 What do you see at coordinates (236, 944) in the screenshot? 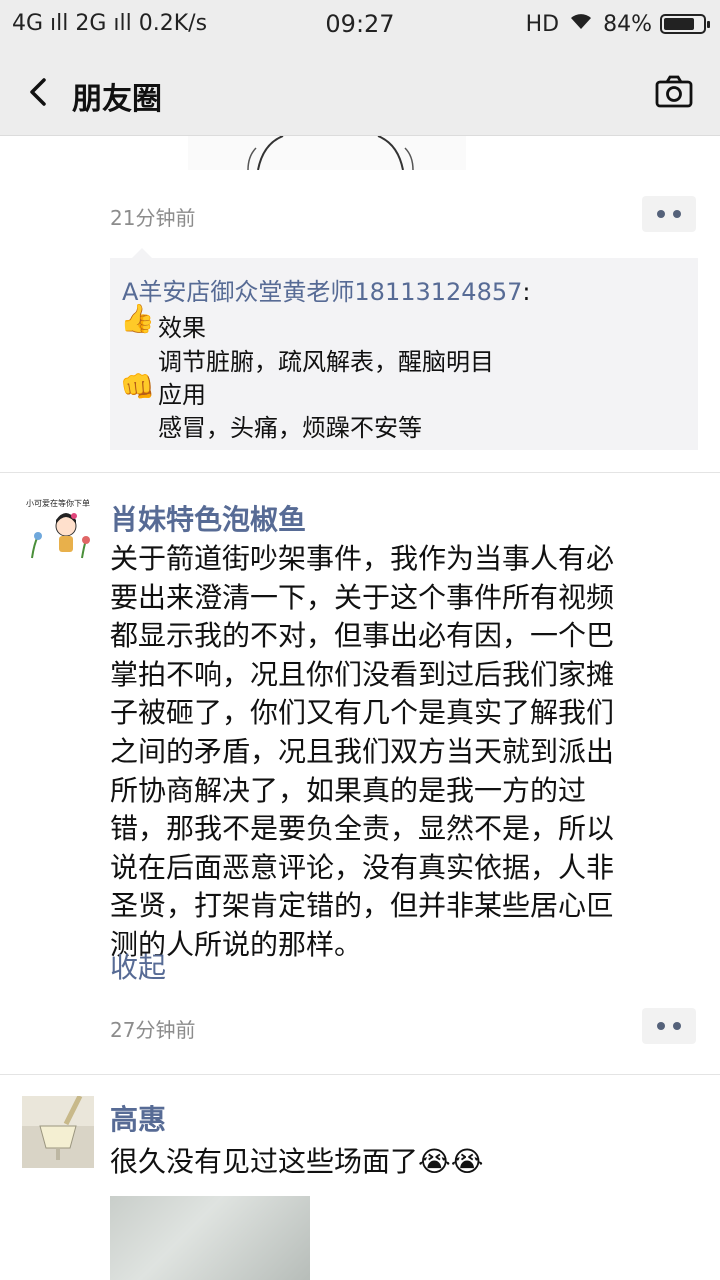
I see `post-text-line: 测的人所说的那样。` at bounding box center [236, 944].